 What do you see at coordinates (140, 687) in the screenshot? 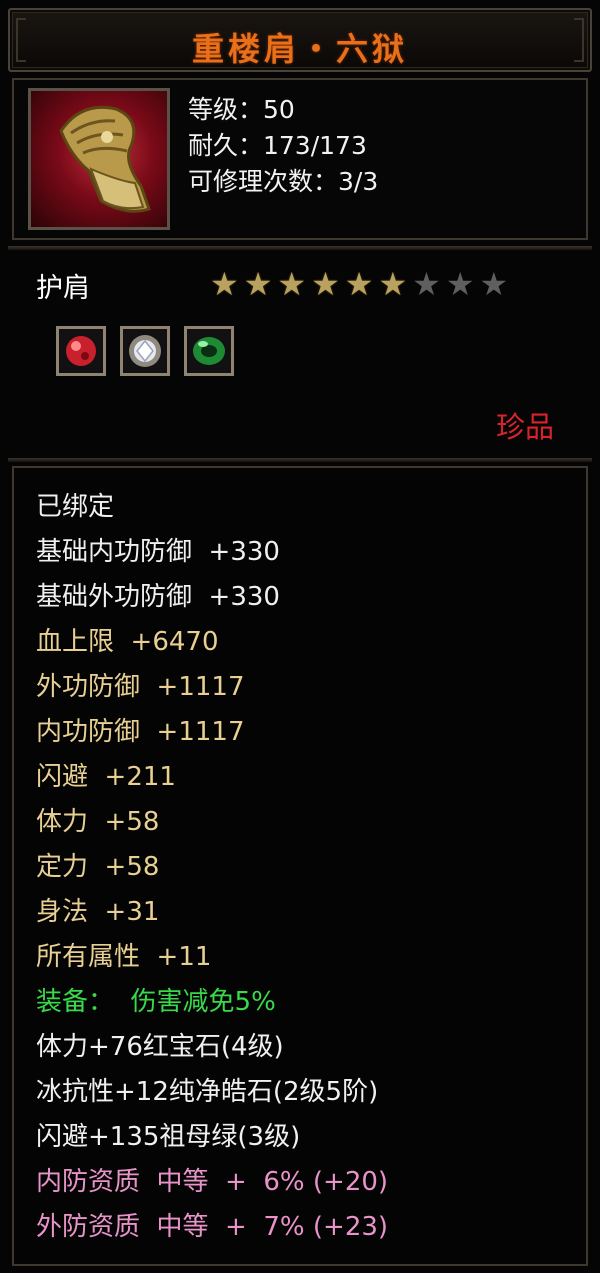
I see `stat-line: 外功防御 +1117` at bounding box center [140, 687].